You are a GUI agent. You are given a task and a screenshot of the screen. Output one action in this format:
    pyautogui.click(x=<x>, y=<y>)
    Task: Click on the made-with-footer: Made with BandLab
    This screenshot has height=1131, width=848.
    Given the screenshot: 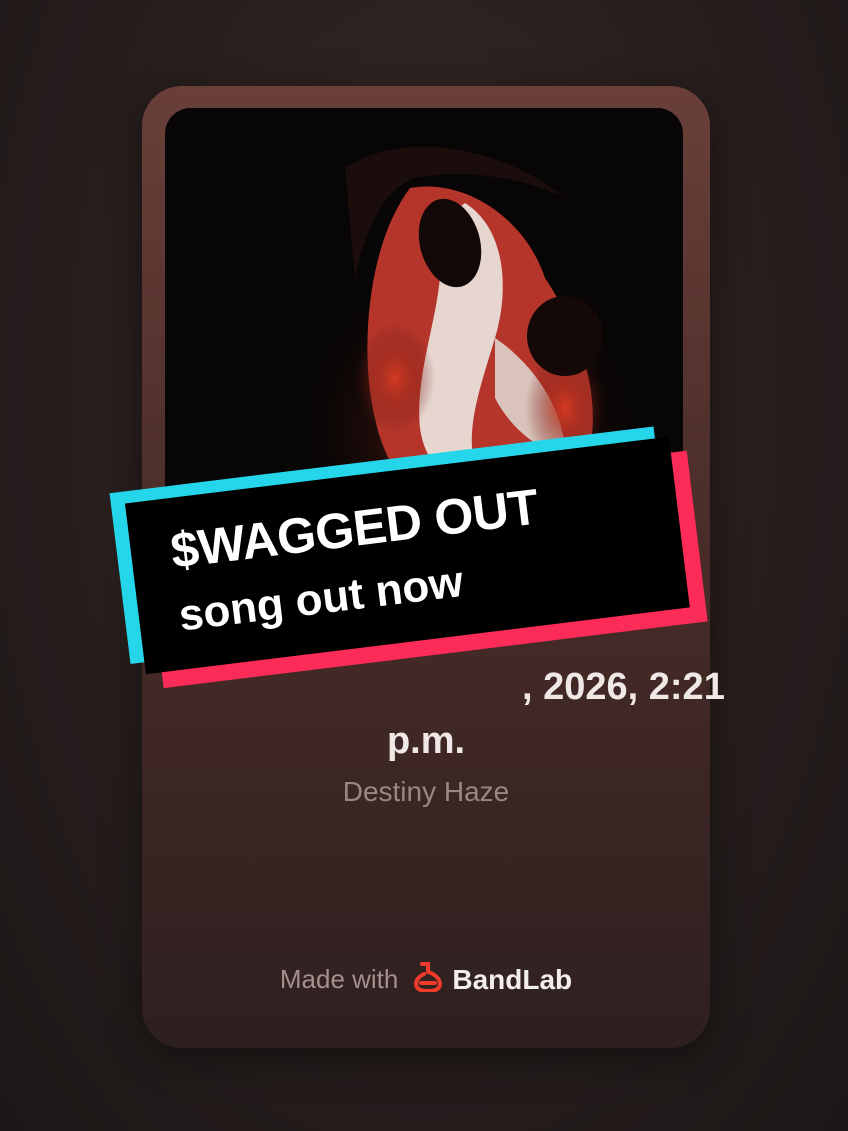 What is the action you would take?
    pyautogui.click(x=426, y=979)
    